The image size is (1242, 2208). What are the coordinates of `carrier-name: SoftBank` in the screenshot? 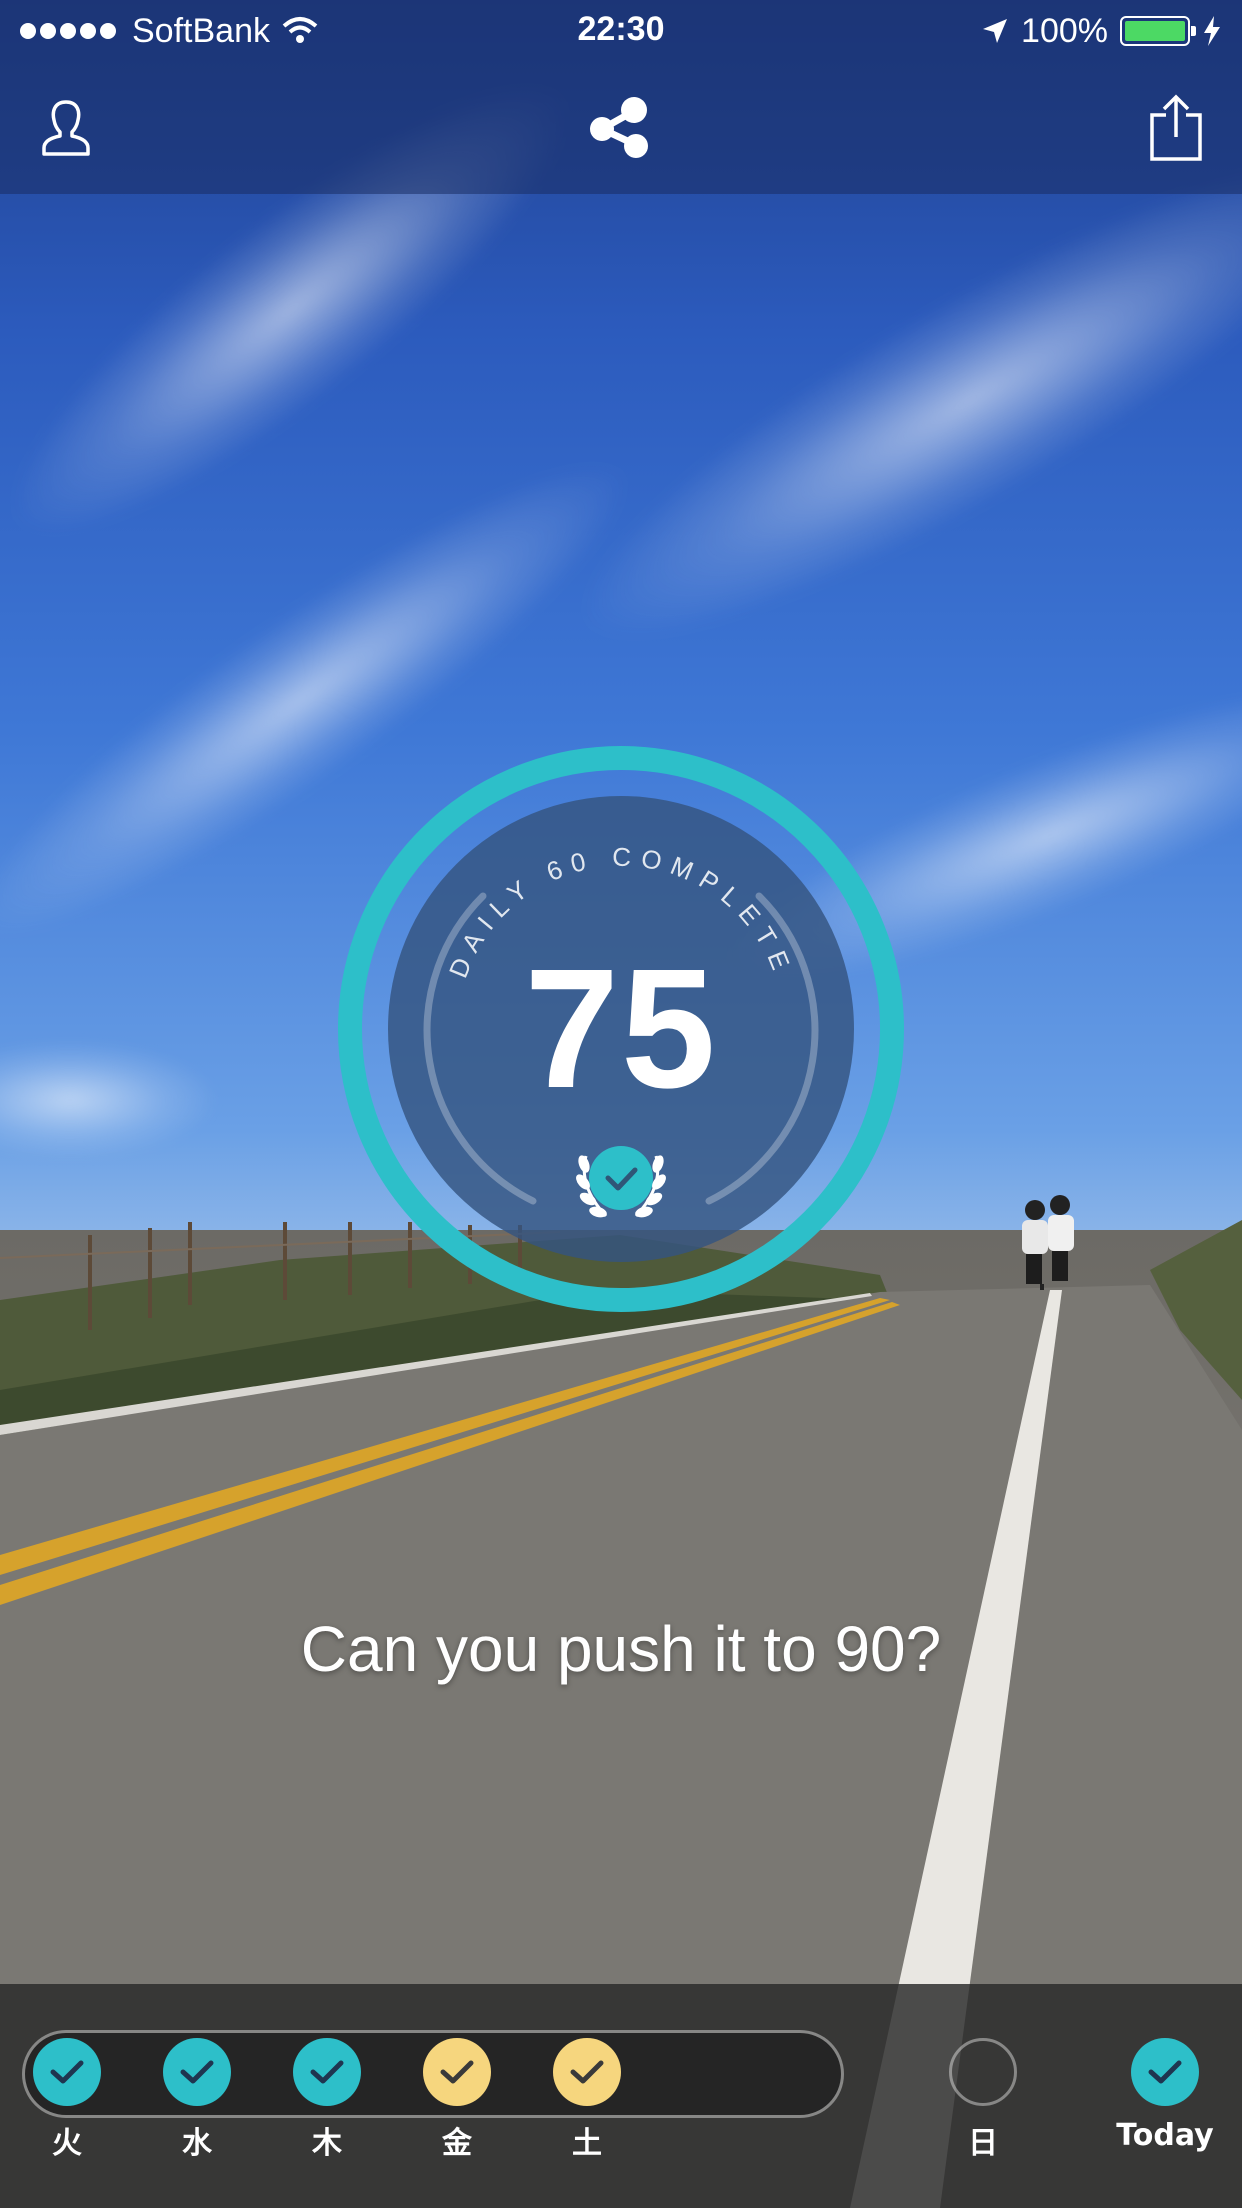 It's located at (201, 30).